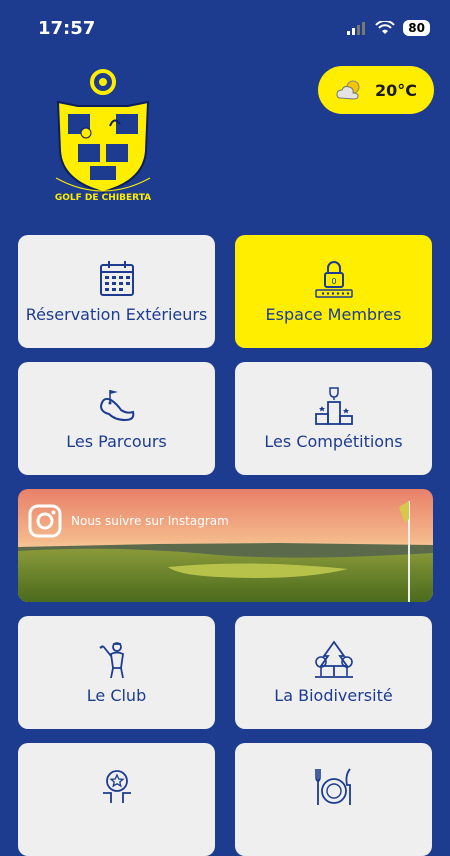  What do you see at coordinates (111, 660) in the screenshot?
I see `golfer-icon` at bounding box center [111, 660].